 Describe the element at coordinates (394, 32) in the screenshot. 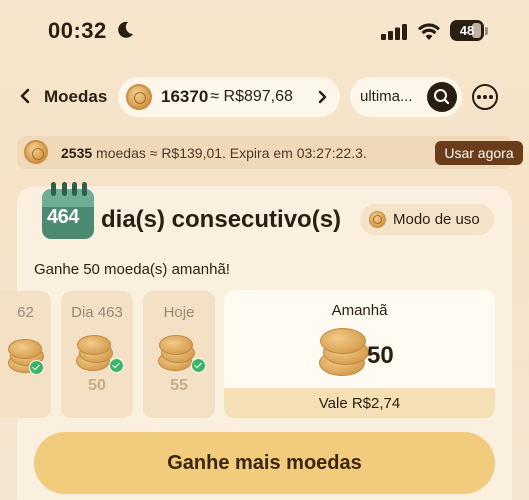

I see `signal-icon` at that location.